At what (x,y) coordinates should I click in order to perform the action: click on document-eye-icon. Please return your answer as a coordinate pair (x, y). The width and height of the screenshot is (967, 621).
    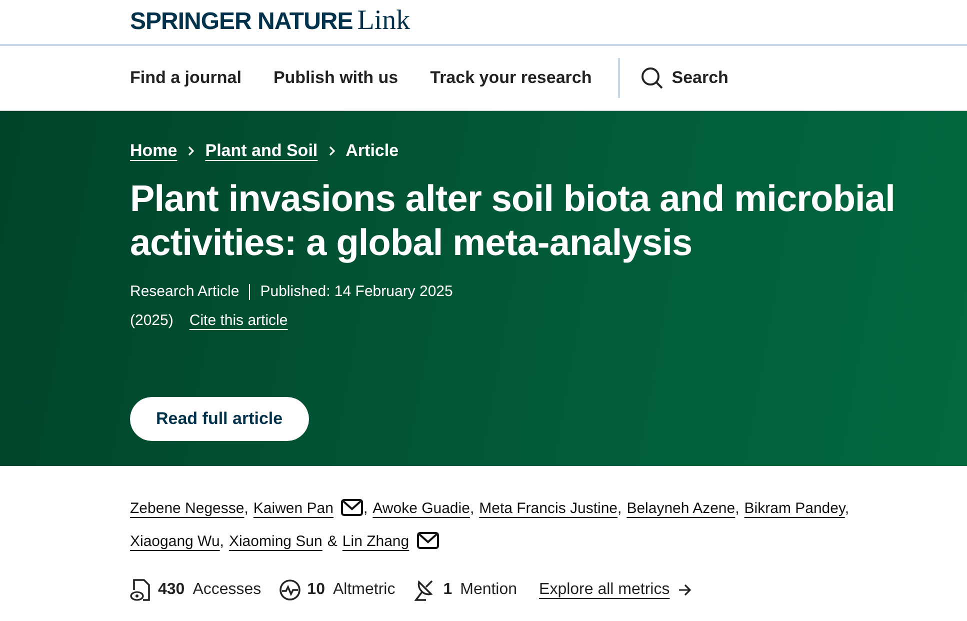
    Looking at the image, I should click on (141, 590).